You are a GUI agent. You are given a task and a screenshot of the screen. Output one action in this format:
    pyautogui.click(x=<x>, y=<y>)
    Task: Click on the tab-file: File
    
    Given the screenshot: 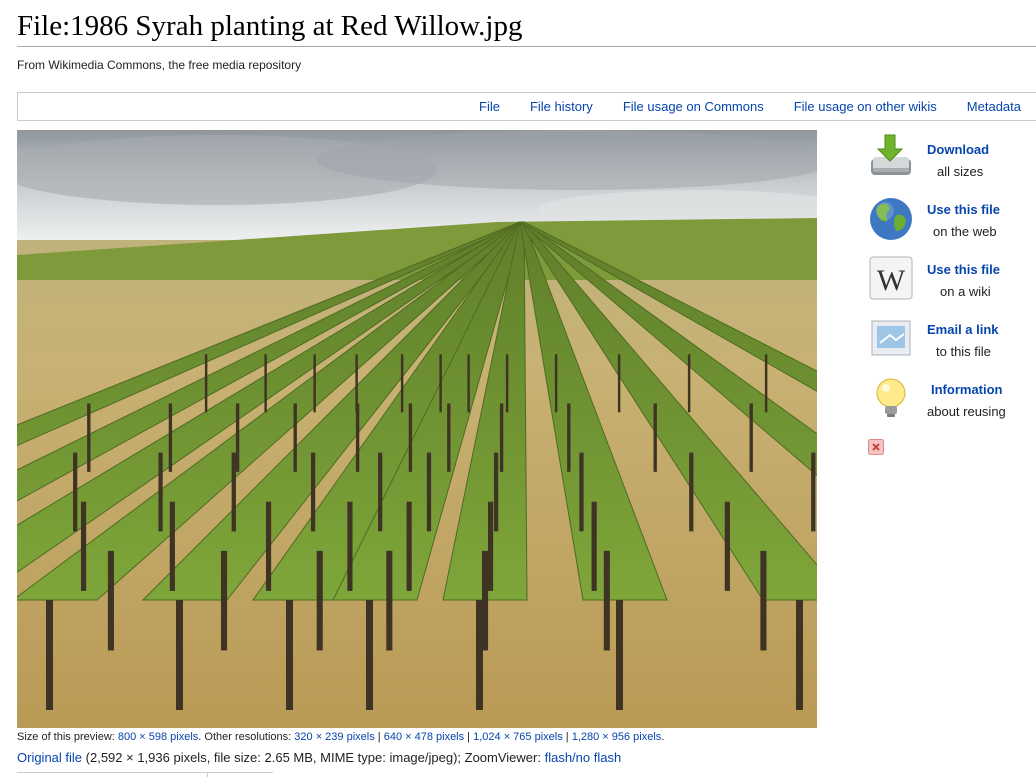 What is the action you would take?
    pyautogui.click(x=489, y=106)
    